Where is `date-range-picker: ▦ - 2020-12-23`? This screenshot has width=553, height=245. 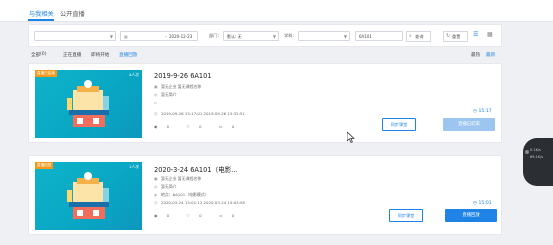
date-range-picker: ▦ - 2020-12-23 is located at coordinates (159, 36).